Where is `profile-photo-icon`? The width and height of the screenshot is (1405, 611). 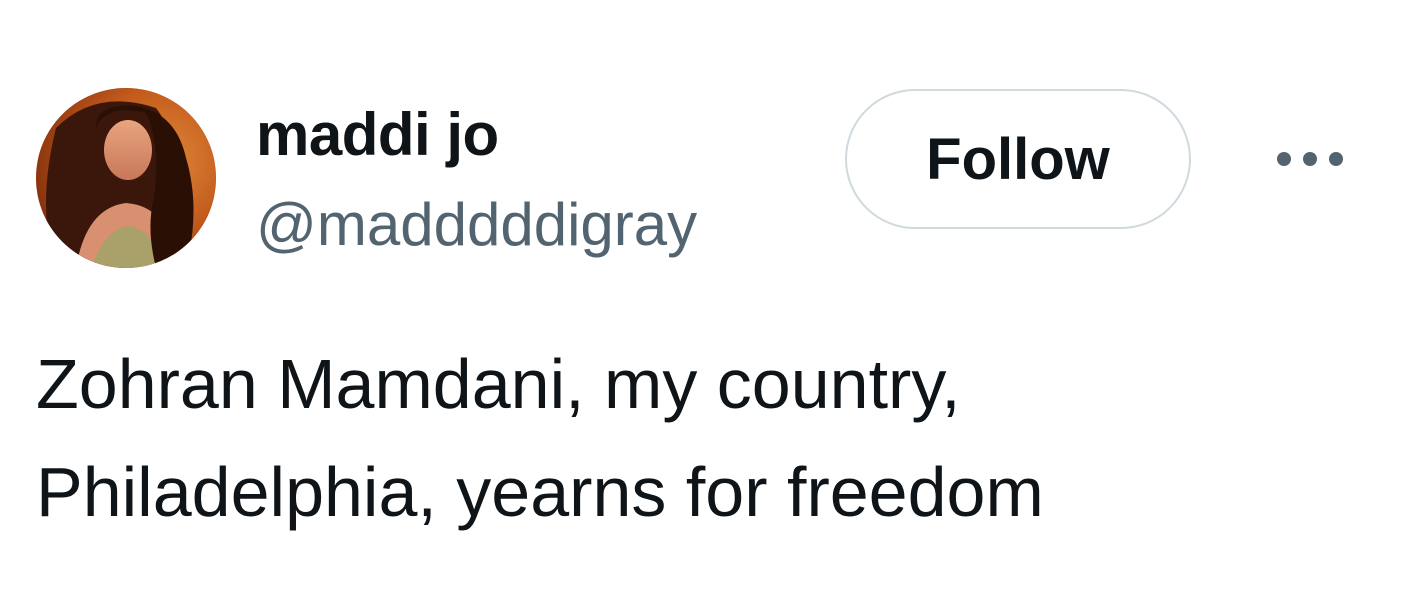 profile-photo-icon is located at coordinates (126, 178).